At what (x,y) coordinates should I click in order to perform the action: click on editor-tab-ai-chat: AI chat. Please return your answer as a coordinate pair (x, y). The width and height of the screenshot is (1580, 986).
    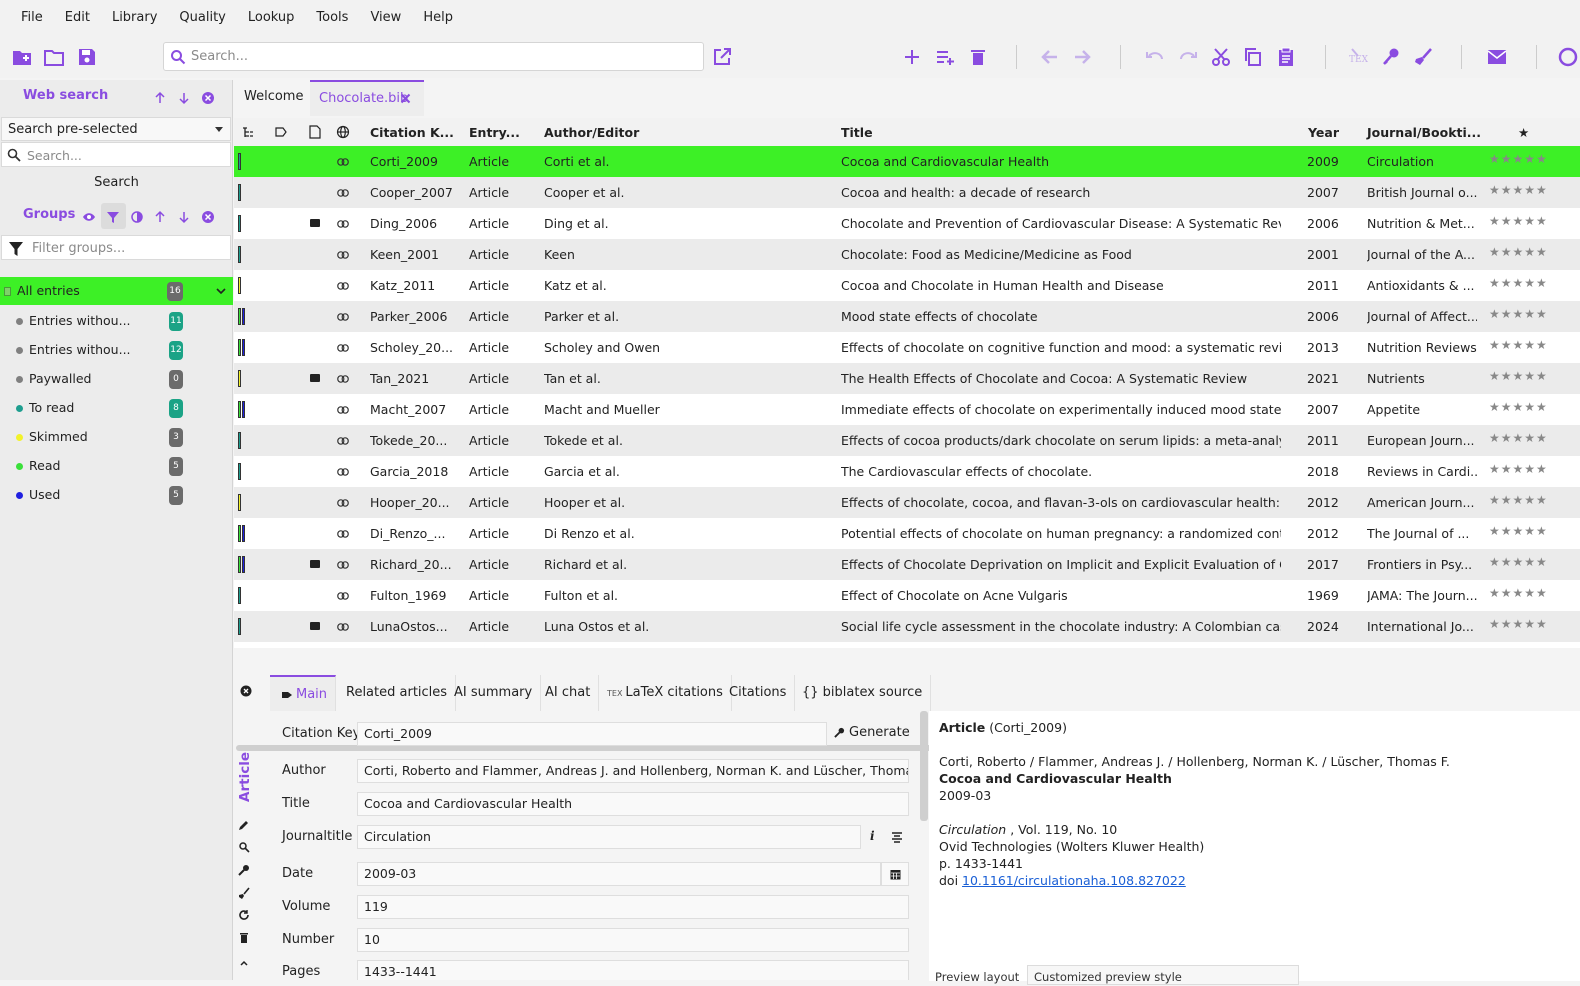
    Looking at the image, I should click on (568, 693).